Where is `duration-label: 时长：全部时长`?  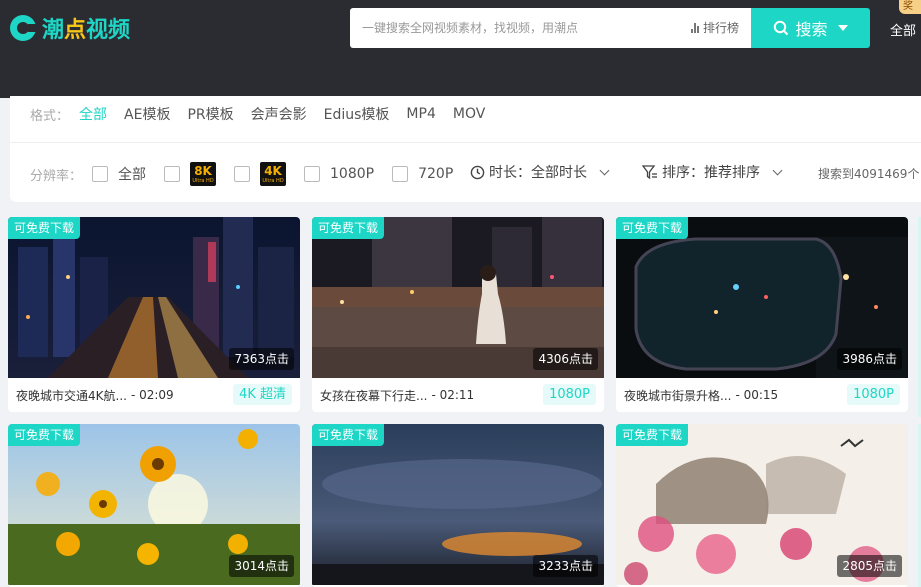 duration-label: 时长：全部时长 is located at coordinates (538, 173).